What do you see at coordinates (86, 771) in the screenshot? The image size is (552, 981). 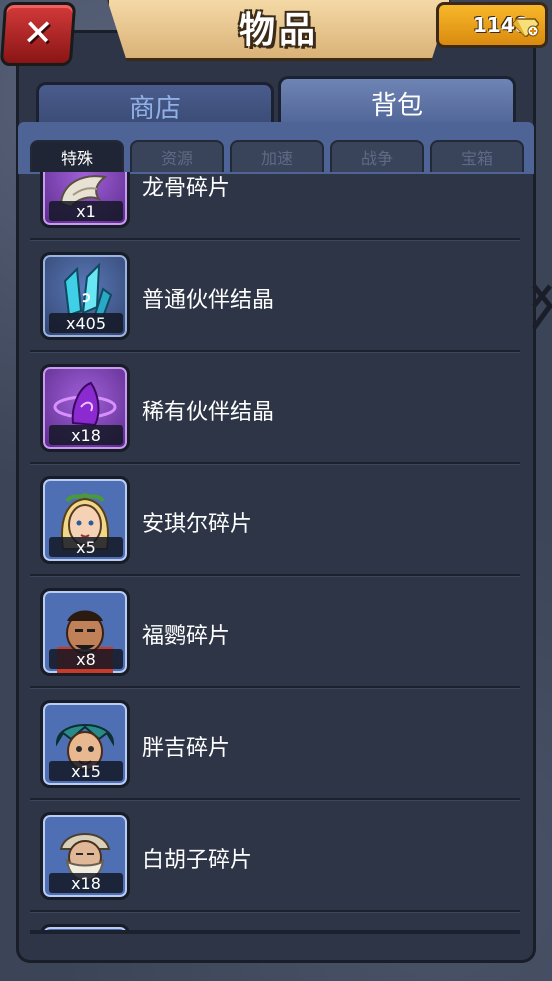 I see `item-count: x15` at bounding box center [86, 771].